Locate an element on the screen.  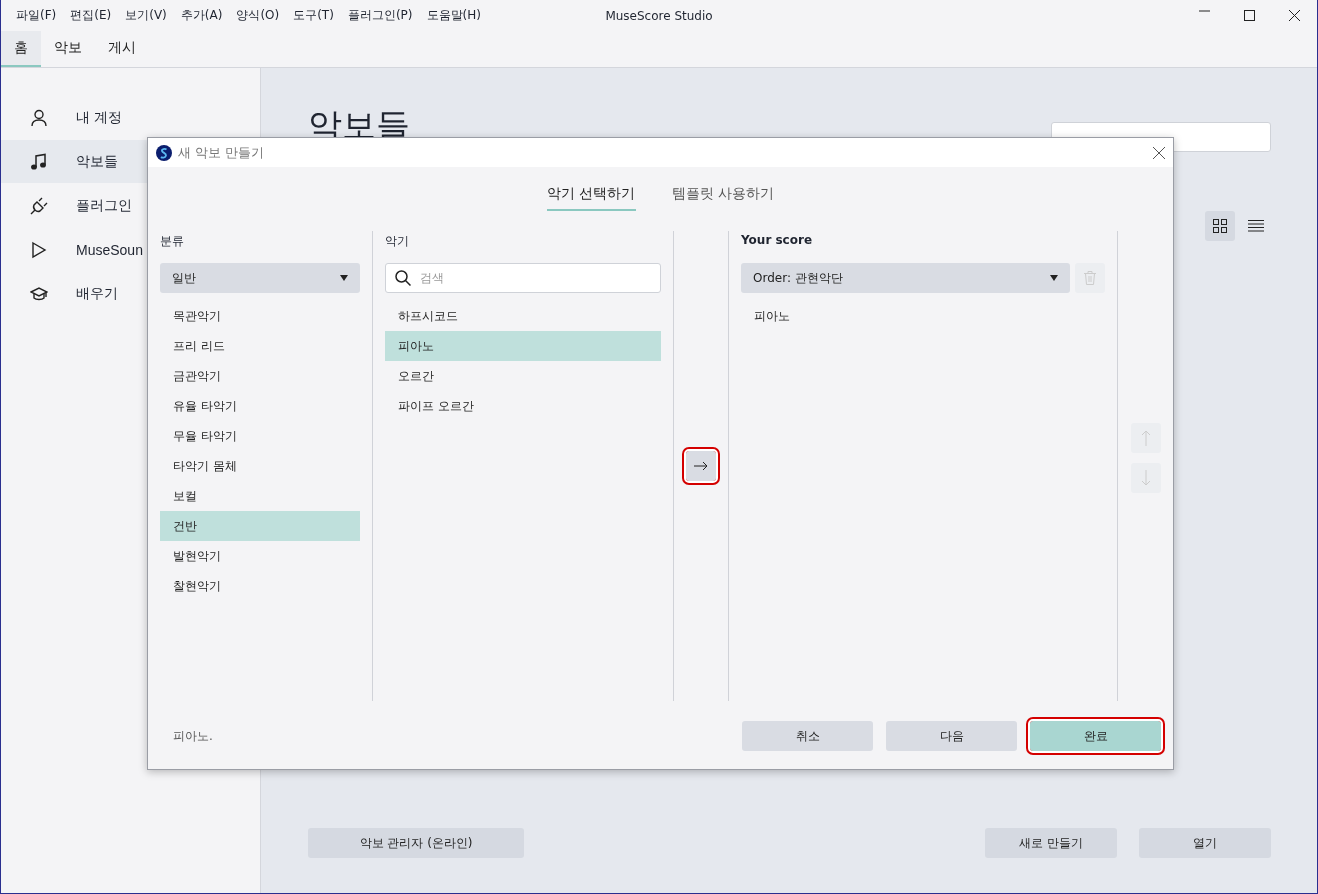
right-arrow-icon is located at coordinates (701, 466).